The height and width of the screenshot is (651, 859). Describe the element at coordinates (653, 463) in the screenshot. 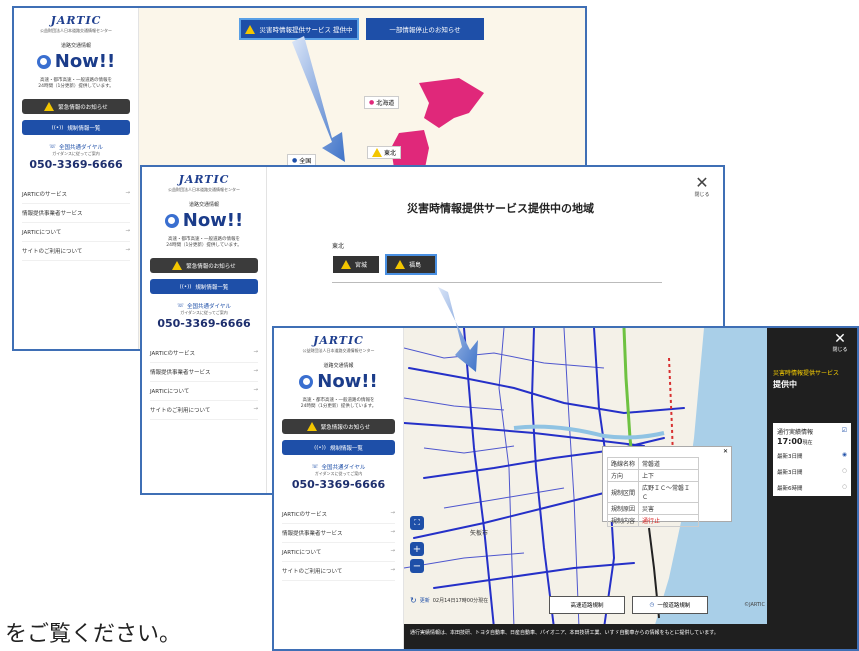

I see `table-row: 路線名称 常磐道` at that location.